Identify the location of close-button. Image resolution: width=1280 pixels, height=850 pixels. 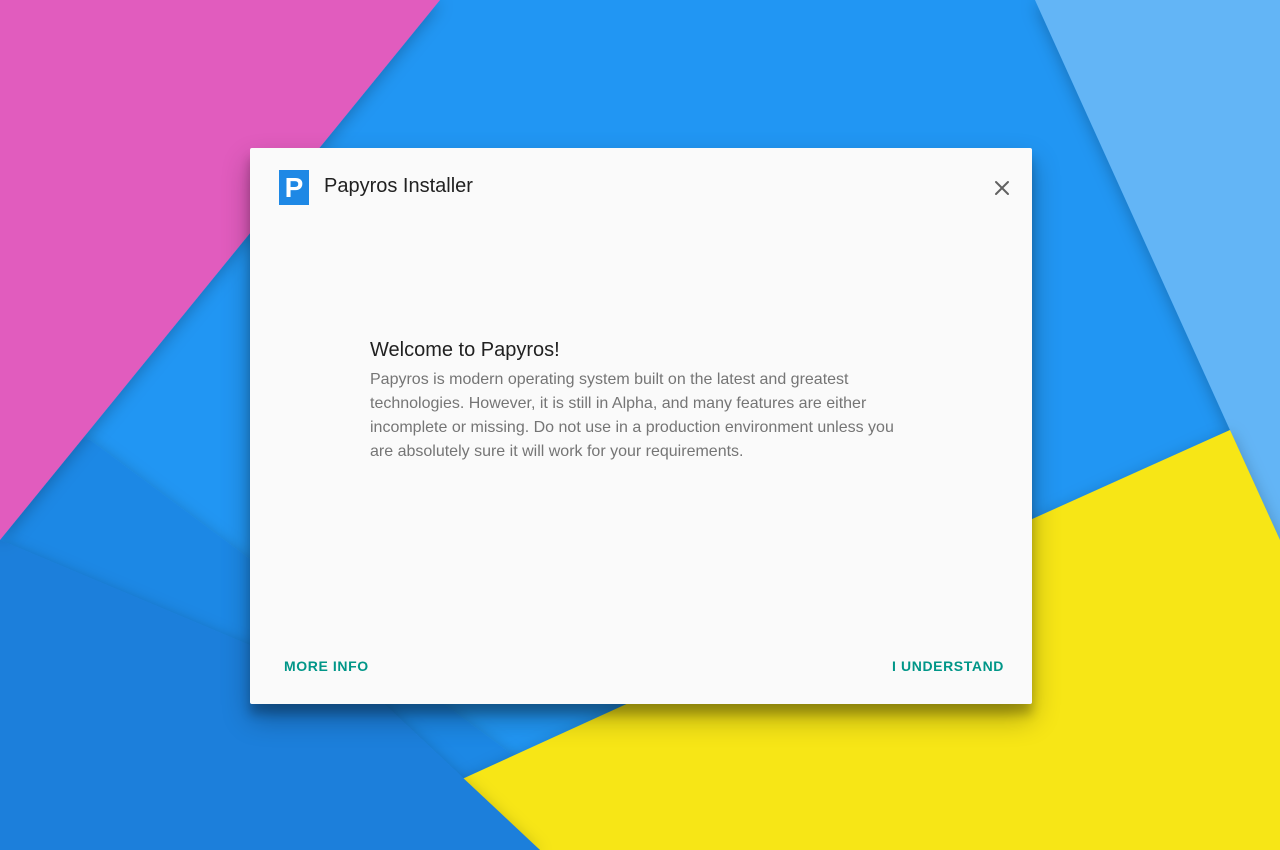
(1002, 188).